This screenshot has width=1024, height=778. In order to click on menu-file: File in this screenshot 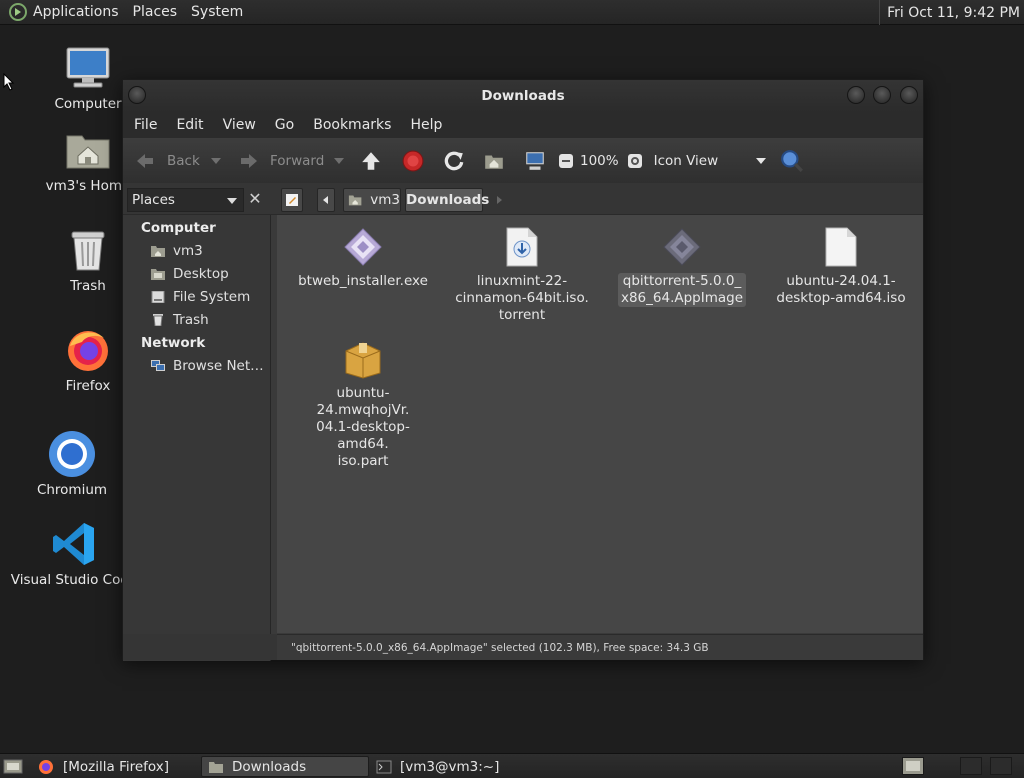, I will do `click(145, 125)`.